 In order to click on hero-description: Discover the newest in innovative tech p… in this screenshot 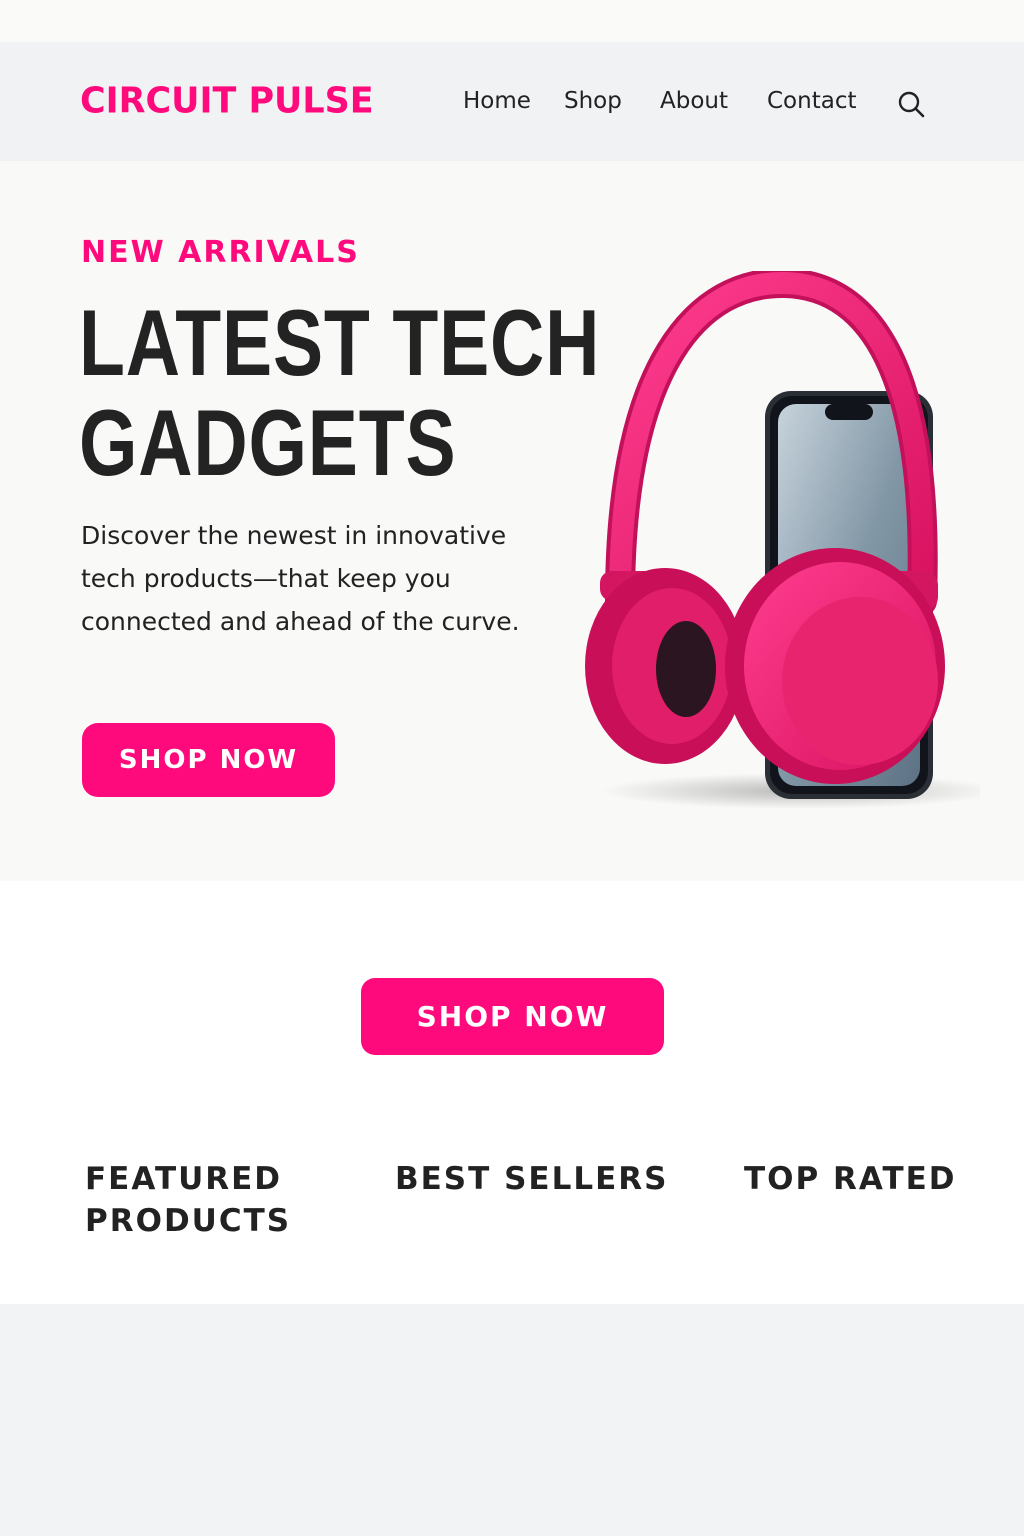, I will do `click(300, 578)`.